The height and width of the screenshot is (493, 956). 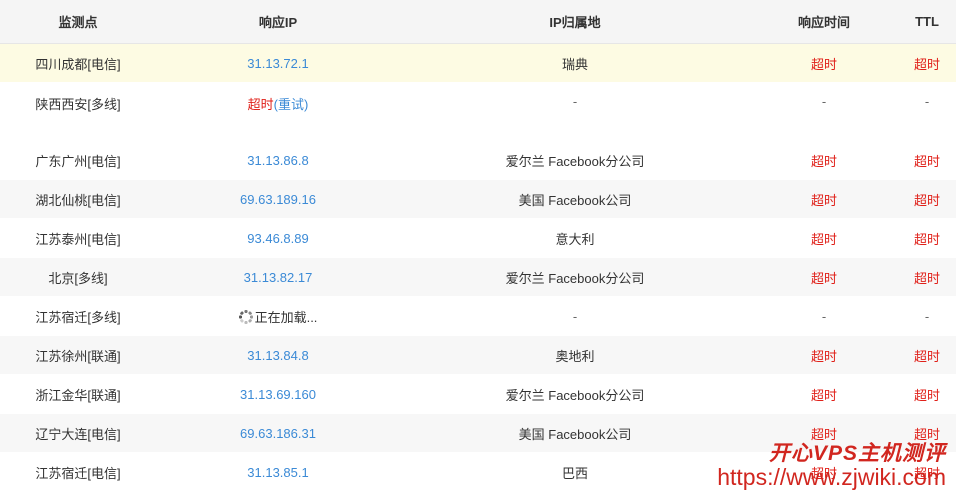 I want to click on location-cell: 湖北仙桃[电信], so click(x=78, y=200).